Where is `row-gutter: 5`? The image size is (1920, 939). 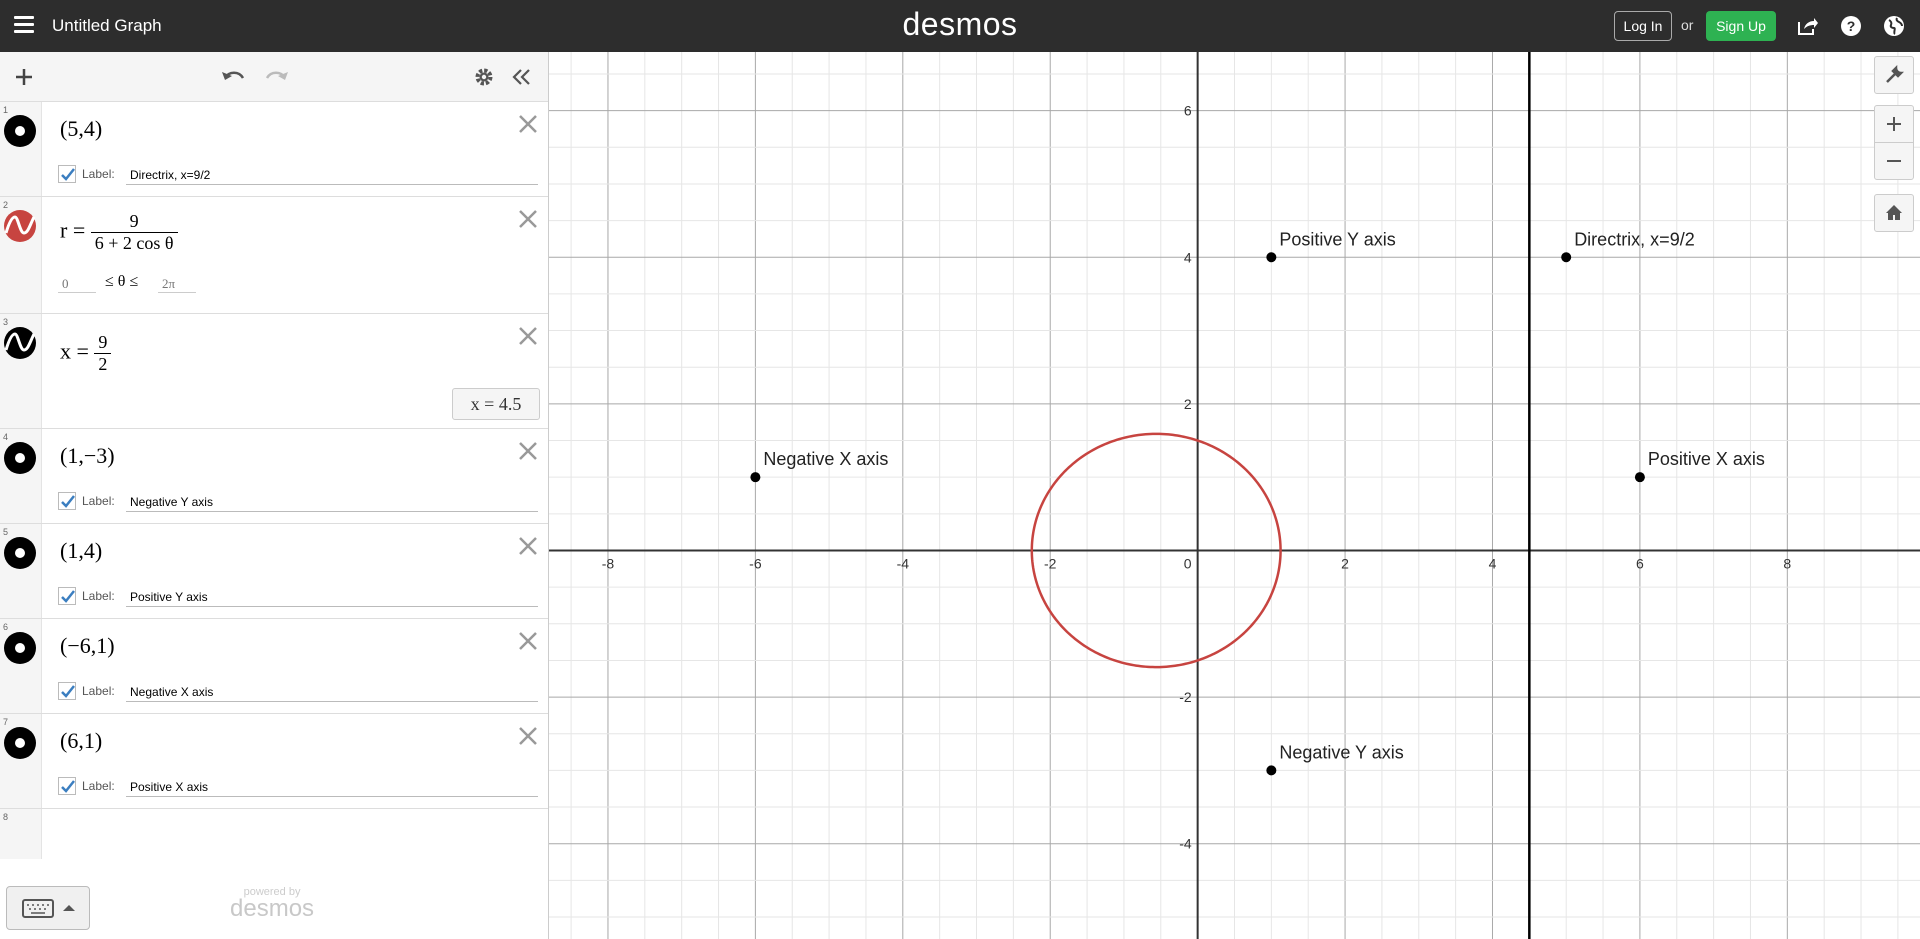
row-gutter: 5 is located at coordinates (21, 571).